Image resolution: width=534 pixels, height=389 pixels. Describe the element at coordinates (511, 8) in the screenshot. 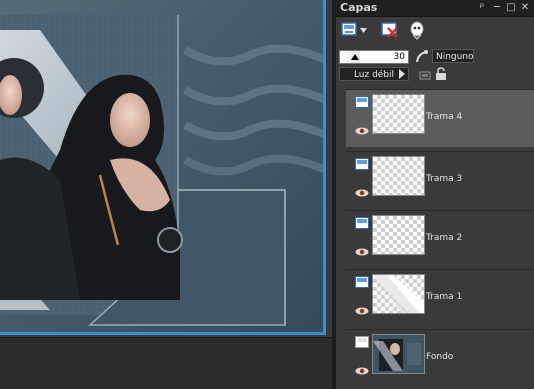

I see `maximize-icon: □` at that location.